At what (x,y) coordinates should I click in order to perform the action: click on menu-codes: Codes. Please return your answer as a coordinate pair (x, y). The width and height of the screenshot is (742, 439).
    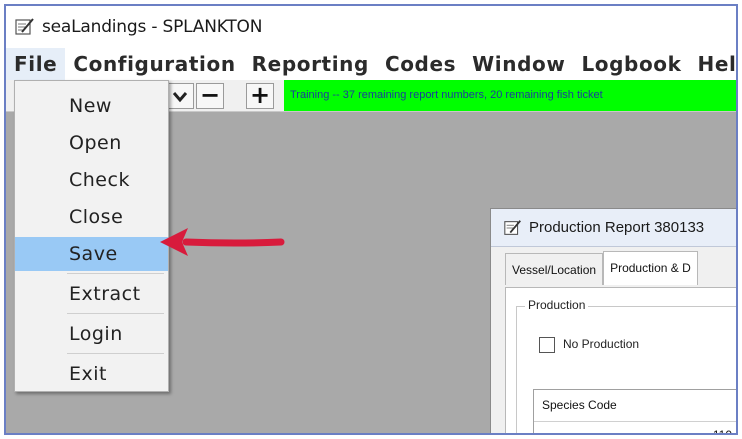
    Looking at the image, I should click on (420, 64).